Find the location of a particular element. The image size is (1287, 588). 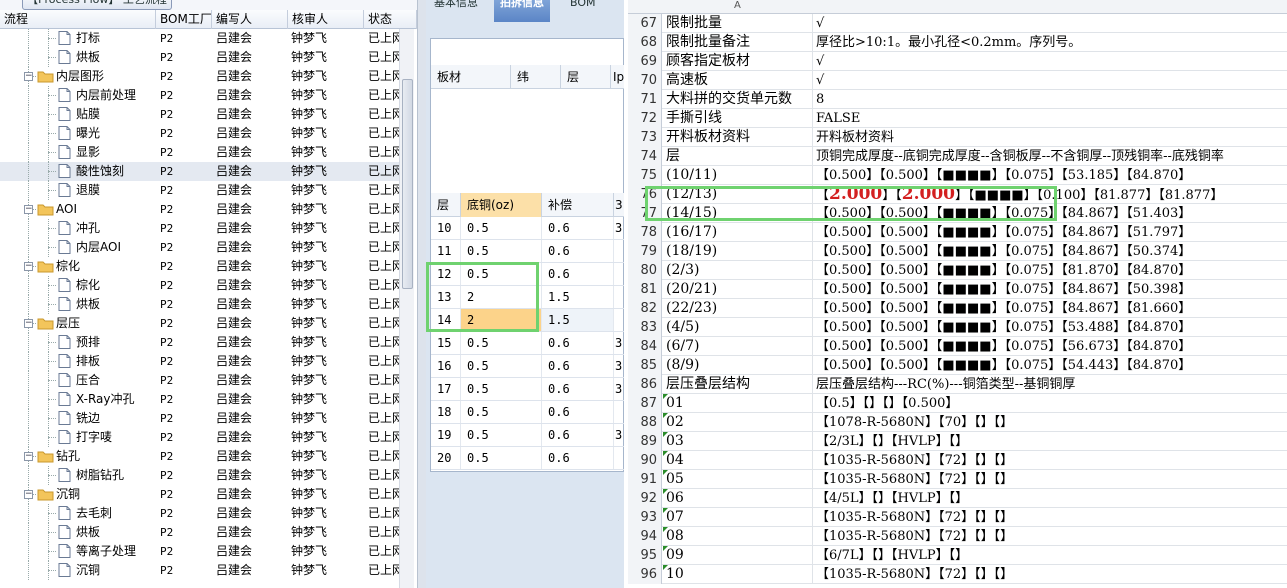

row-number: 75 is located at coordinates (645, 175).